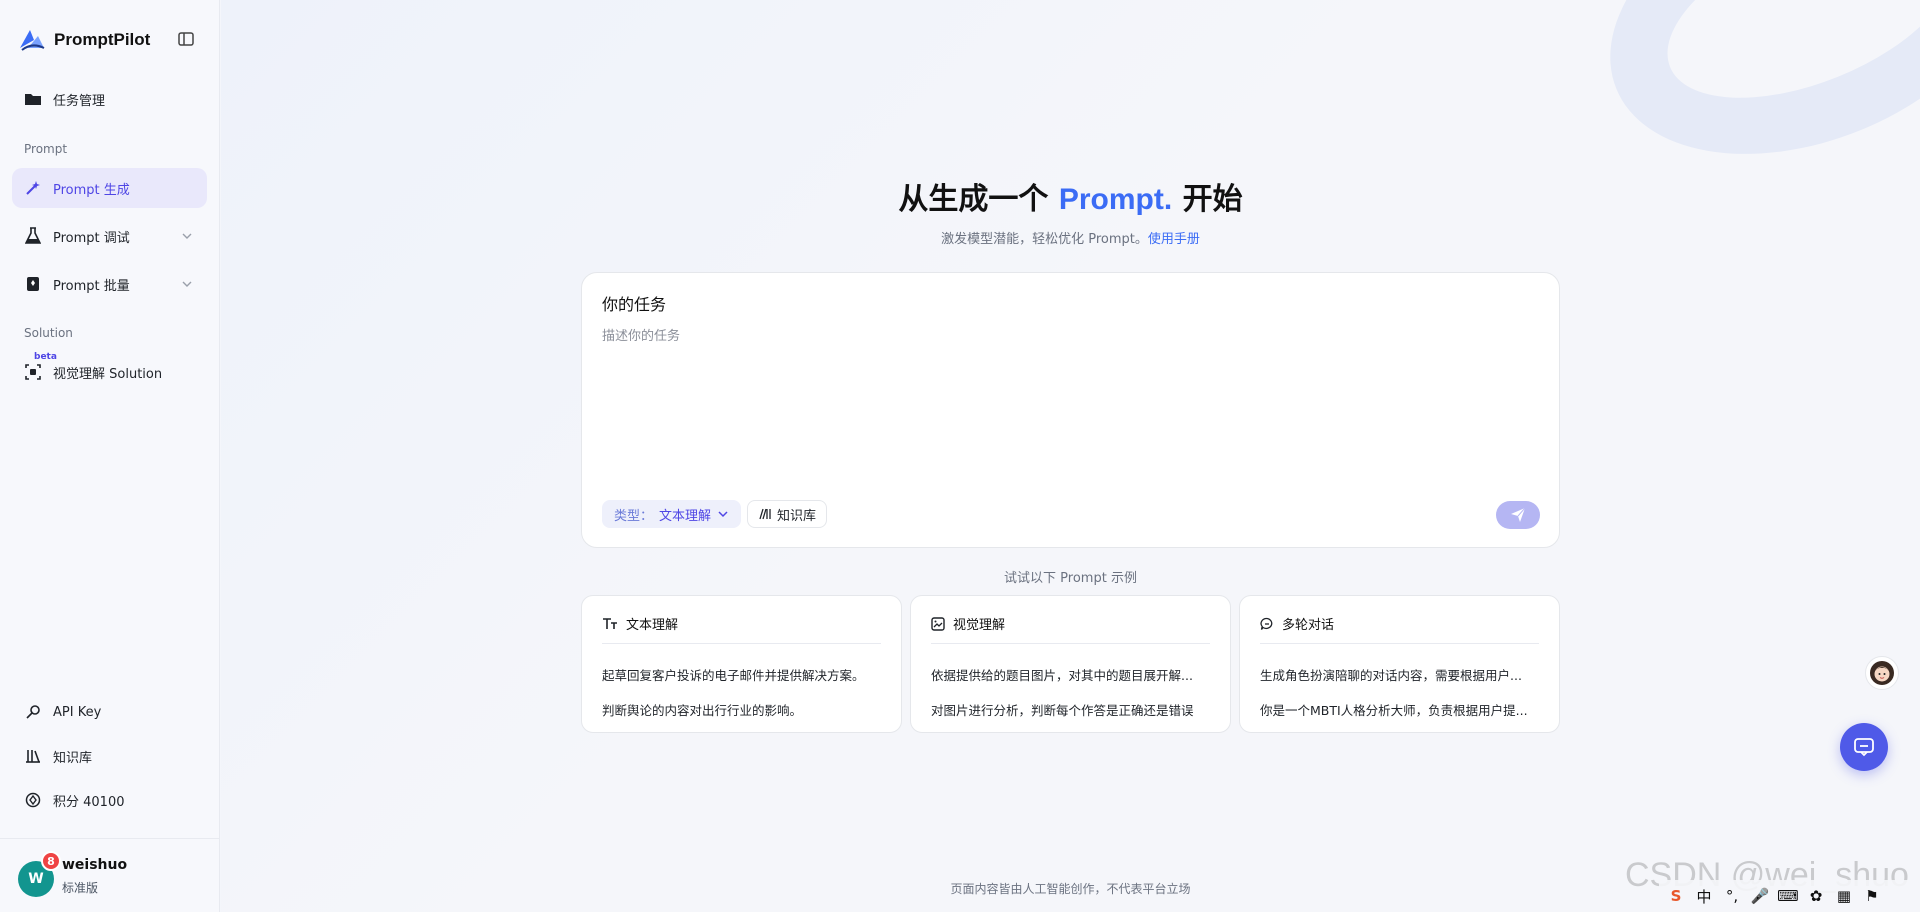  I want to click on chat-support-button, so click(1864, 747).